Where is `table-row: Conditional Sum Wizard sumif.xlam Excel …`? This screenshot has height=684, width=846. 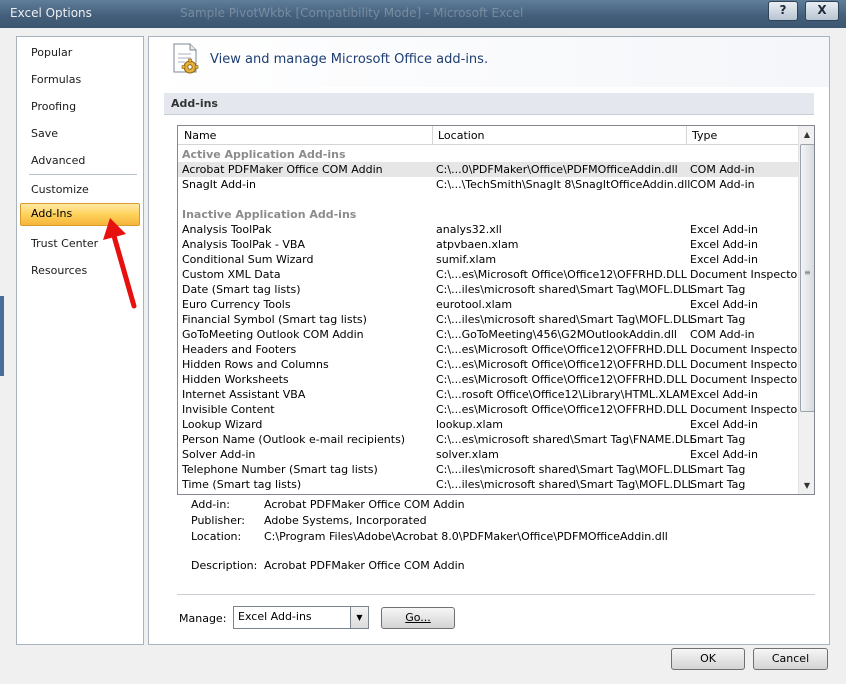 table-row: Conditional Sum Wizard sumif.xlam Excel … is located at coordinates (488, 259).